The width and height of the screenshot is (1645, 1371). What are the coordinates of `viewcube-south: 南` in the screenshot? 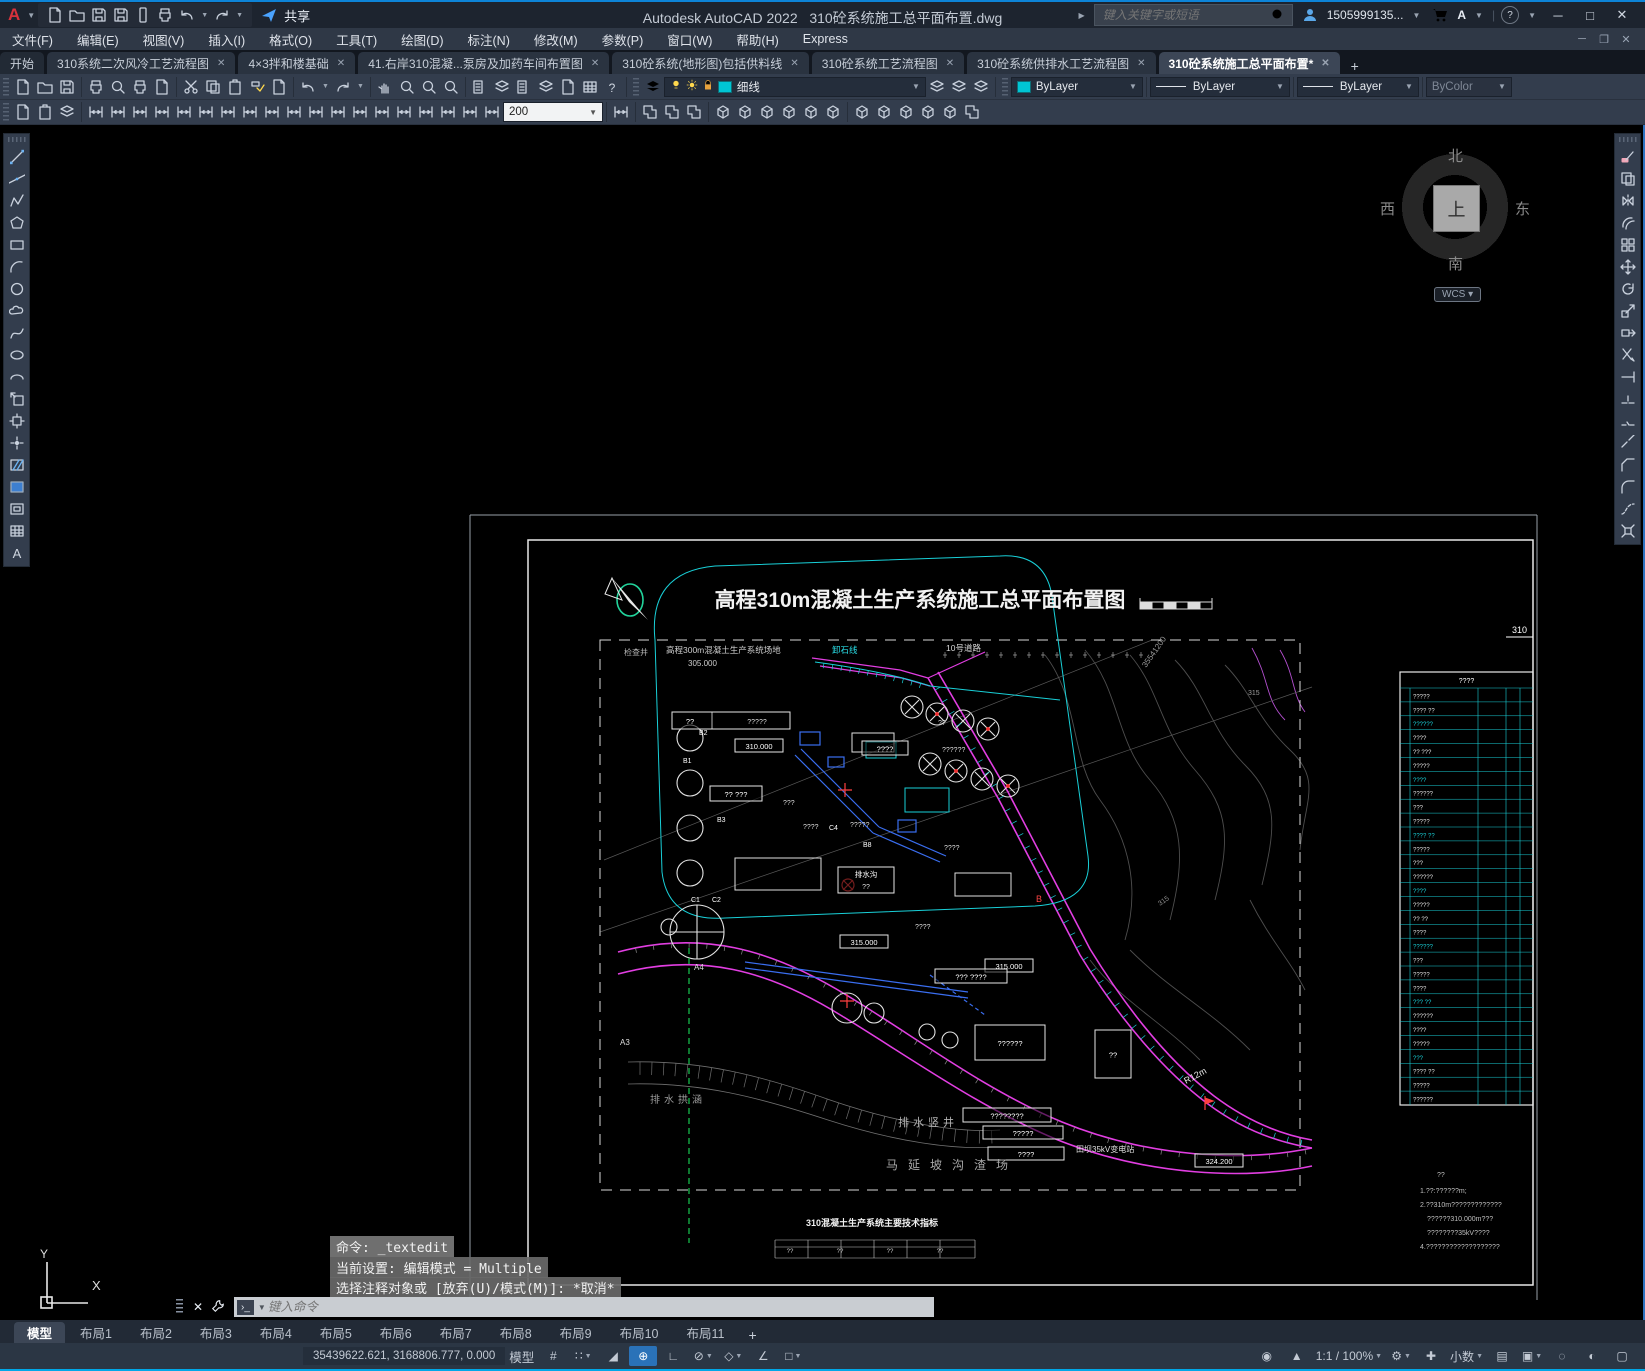 It's located at (1455, 263).